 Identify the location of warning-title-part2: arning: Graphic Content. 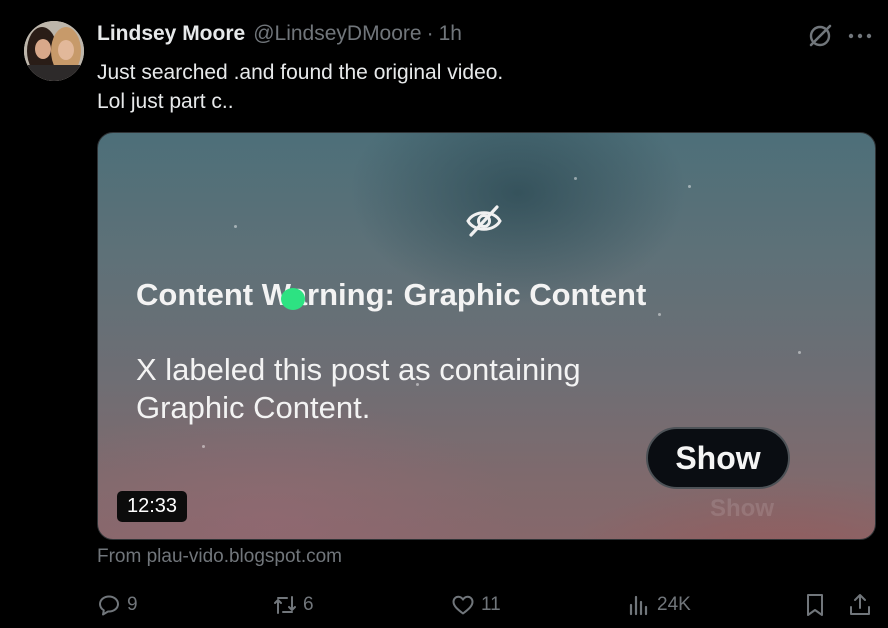
(468, 294).